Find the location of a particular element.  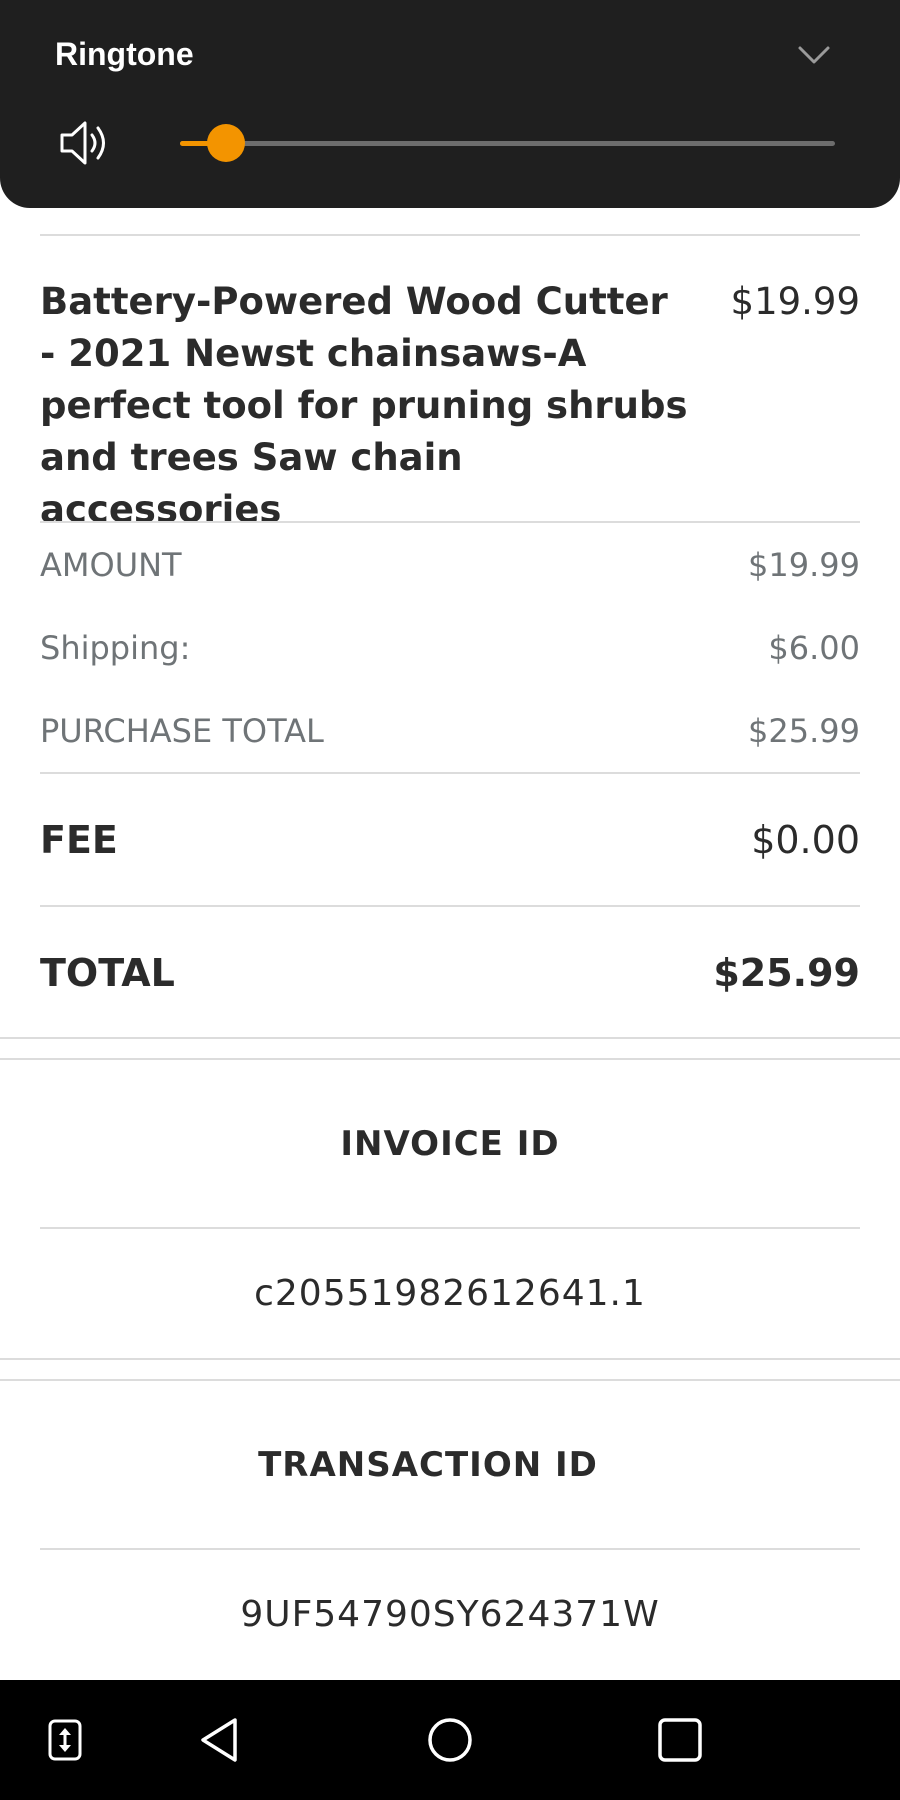

amount-label: AMOUNT is located at coordinates (111, 565).